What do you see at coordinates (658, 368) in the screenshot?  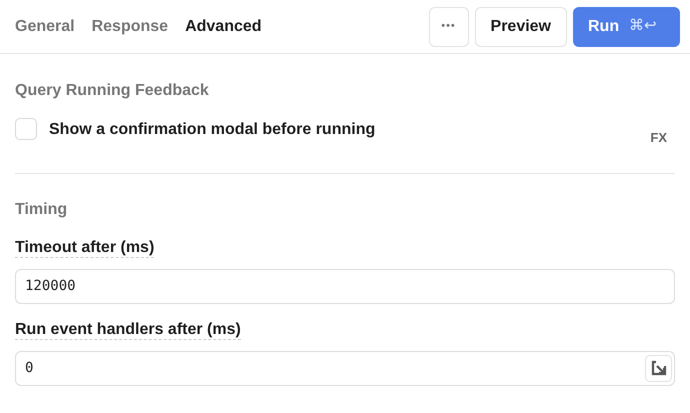 I see `reset-icon` at bounding box center [658, 368].